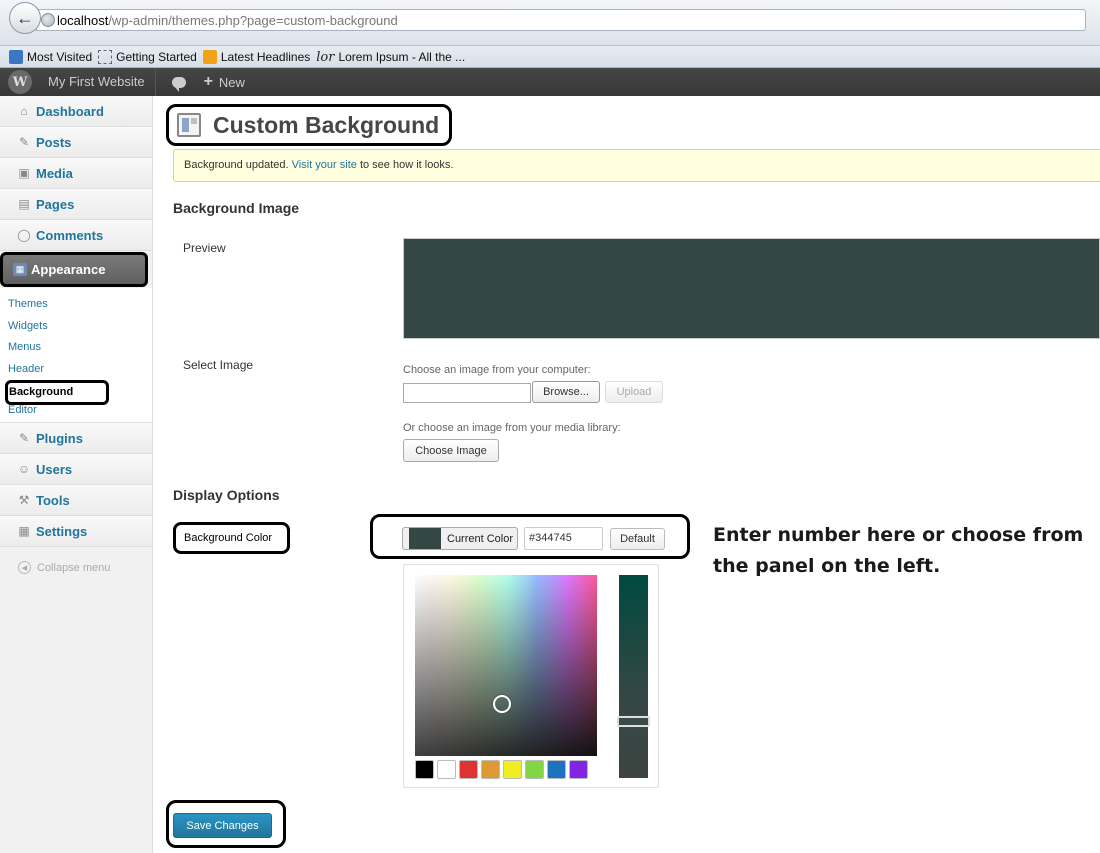  What do you see at coordinates (55, 204) in the screenshot?
I see `sidebar-item-label: Pages` at bounding box center [55, 204].